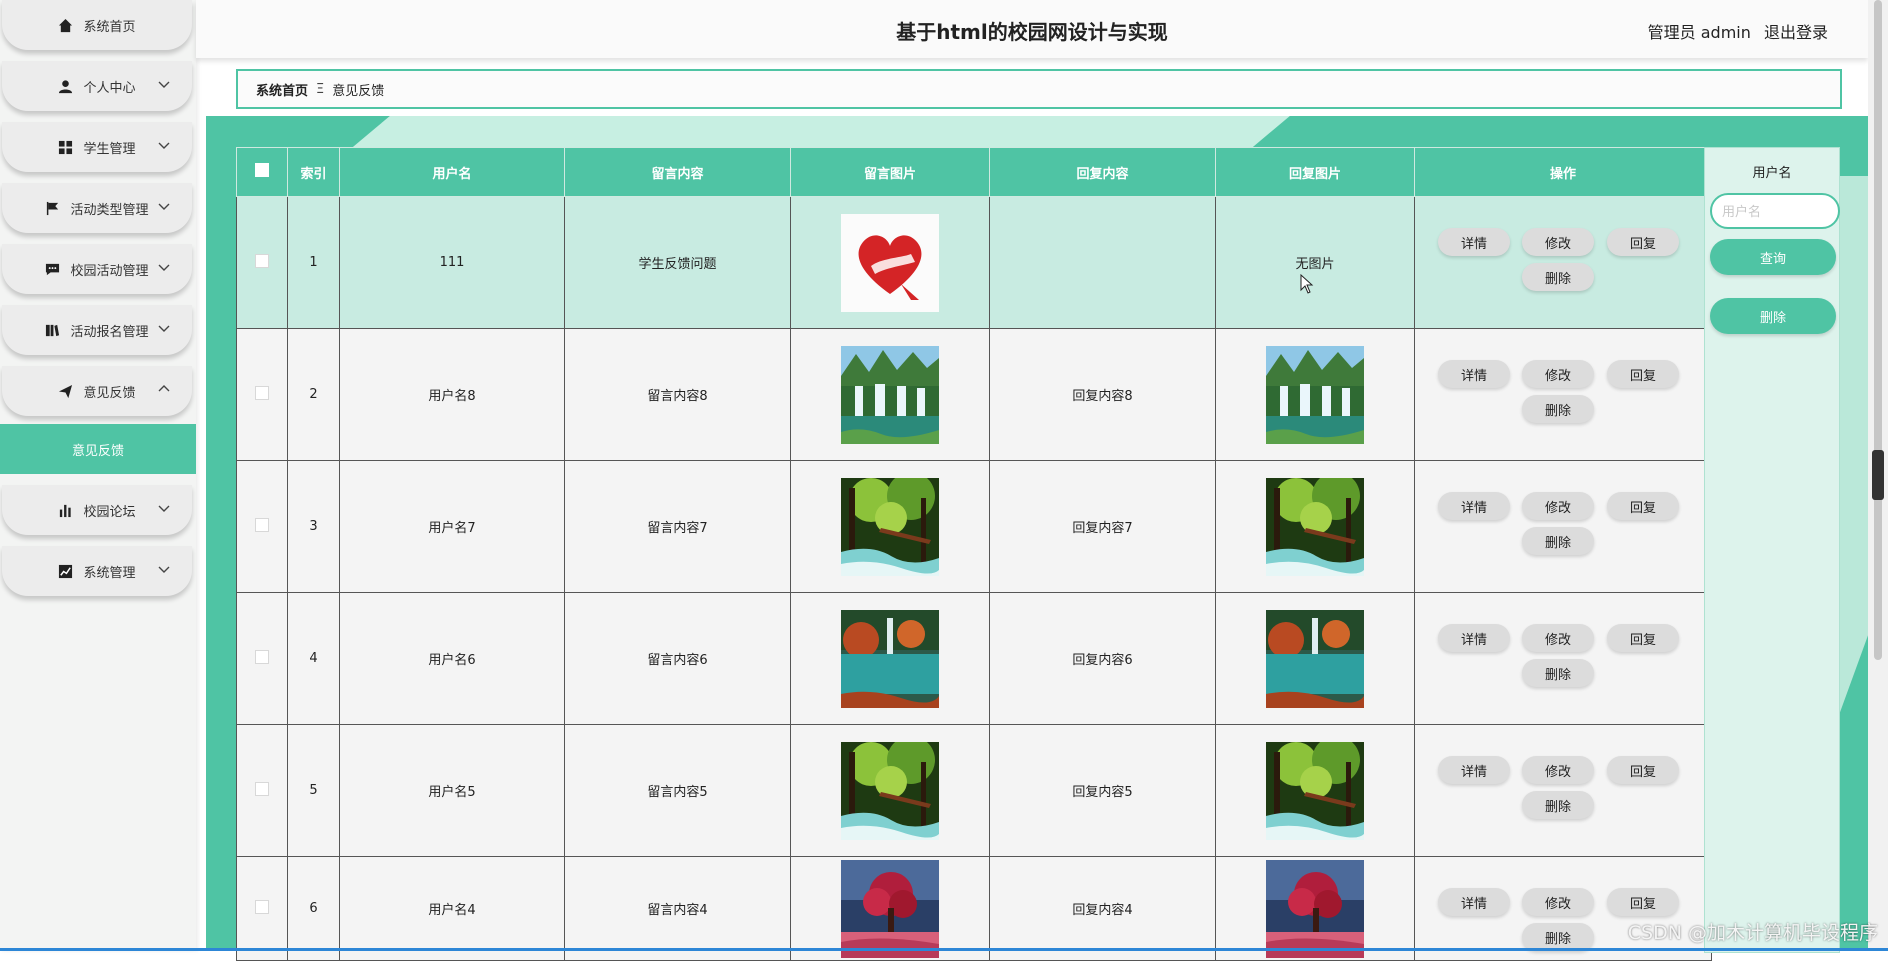 The height and width of the screenshot is (961, 1888). What do you see at coordinates (97, 571) in the screenshot?
I see `sidebar-item-system: 系统管理` at bounding box center [97, 571].